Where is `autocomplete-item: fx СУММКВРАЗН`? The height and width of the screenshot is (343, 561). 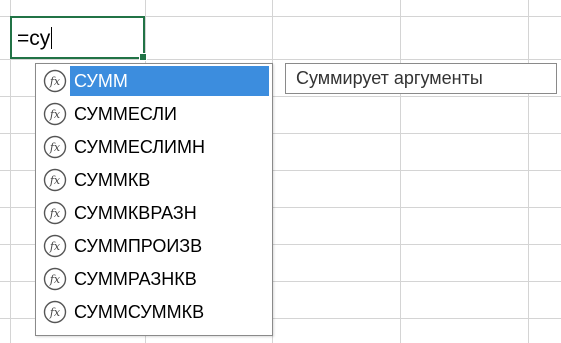
autocomplete-item: fx СУММКВРАЗН is located at coordinates (154, 213).